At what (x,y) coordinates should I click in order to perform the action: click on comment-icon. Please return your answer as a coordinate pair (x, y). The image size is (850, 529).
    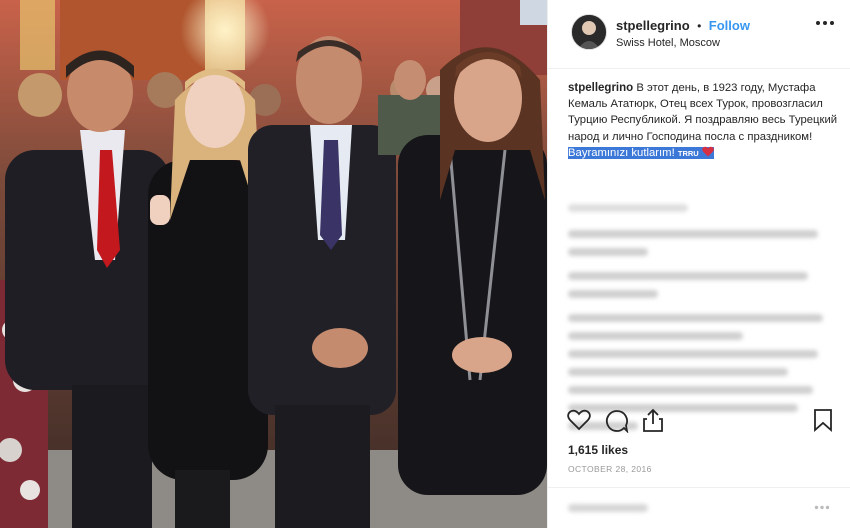
    Looking at the image, I should click on (617, 421).